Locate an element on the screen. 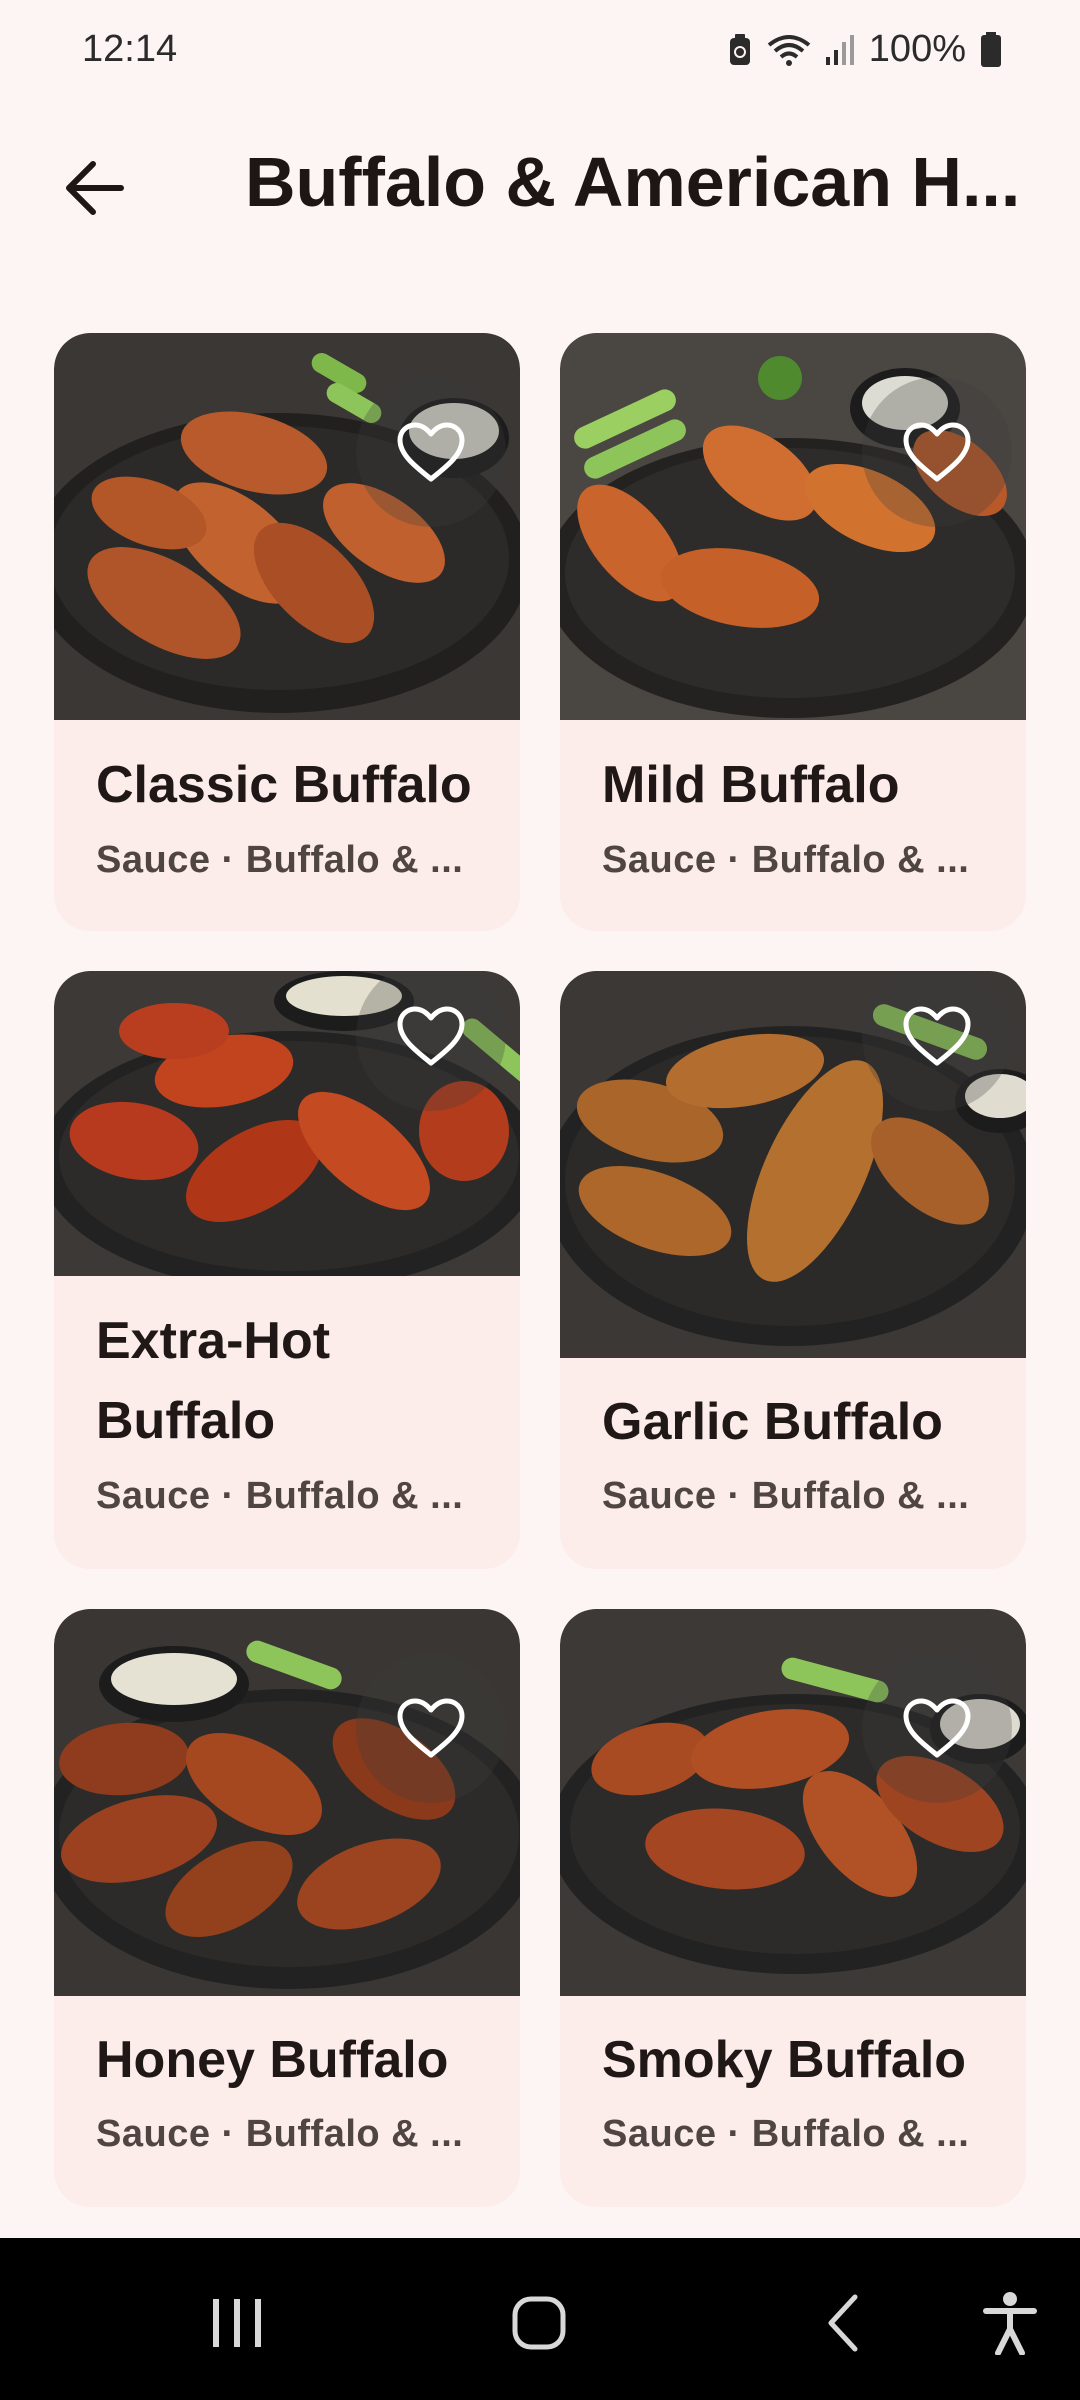  battery-icon is located at coordinates (991, 49).